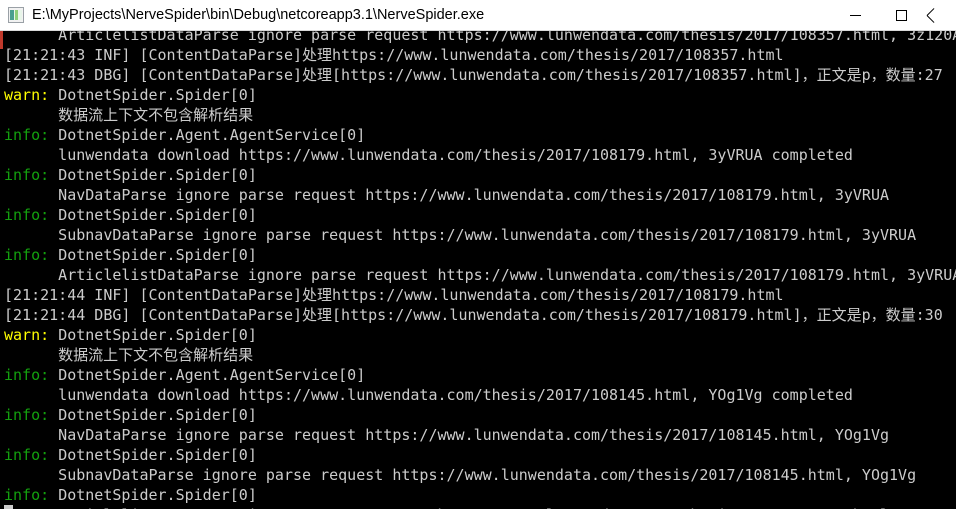 The image size is (956, 509). I want to click on window-controls, so click(894, 15).